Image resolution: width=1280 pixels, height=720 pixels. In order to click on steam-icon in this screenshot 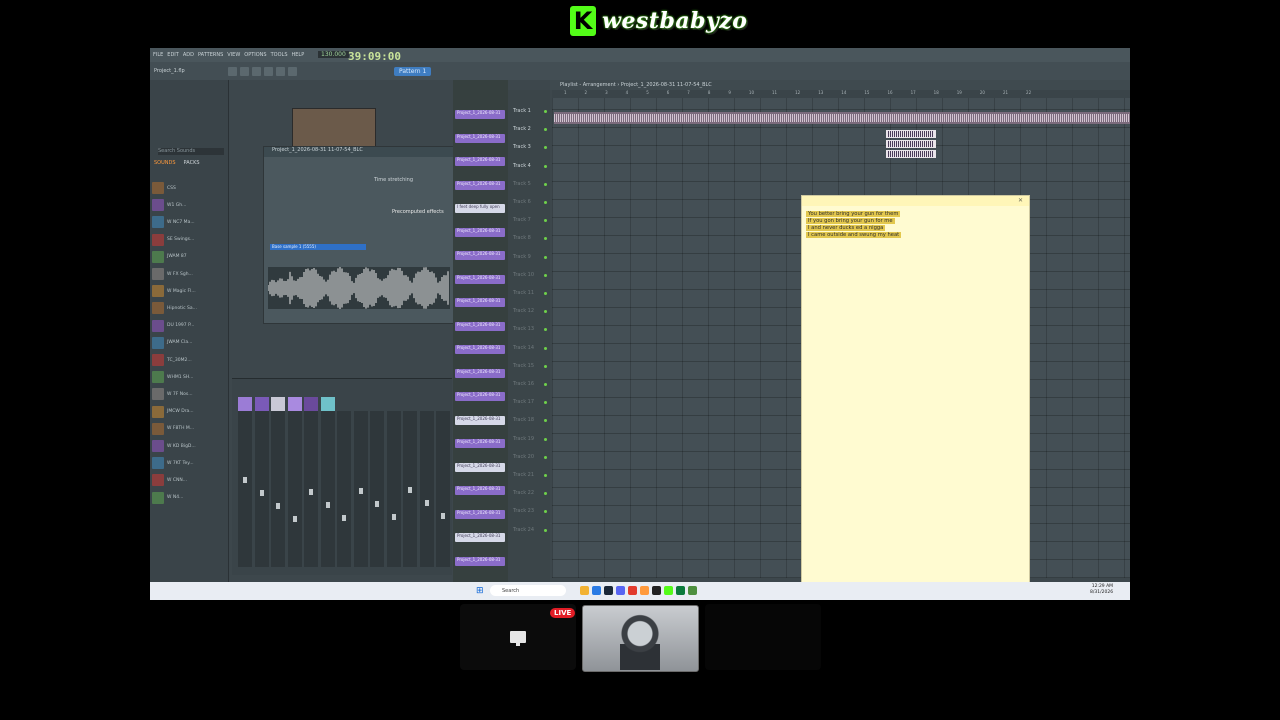, I will do `click(608, 590)`.